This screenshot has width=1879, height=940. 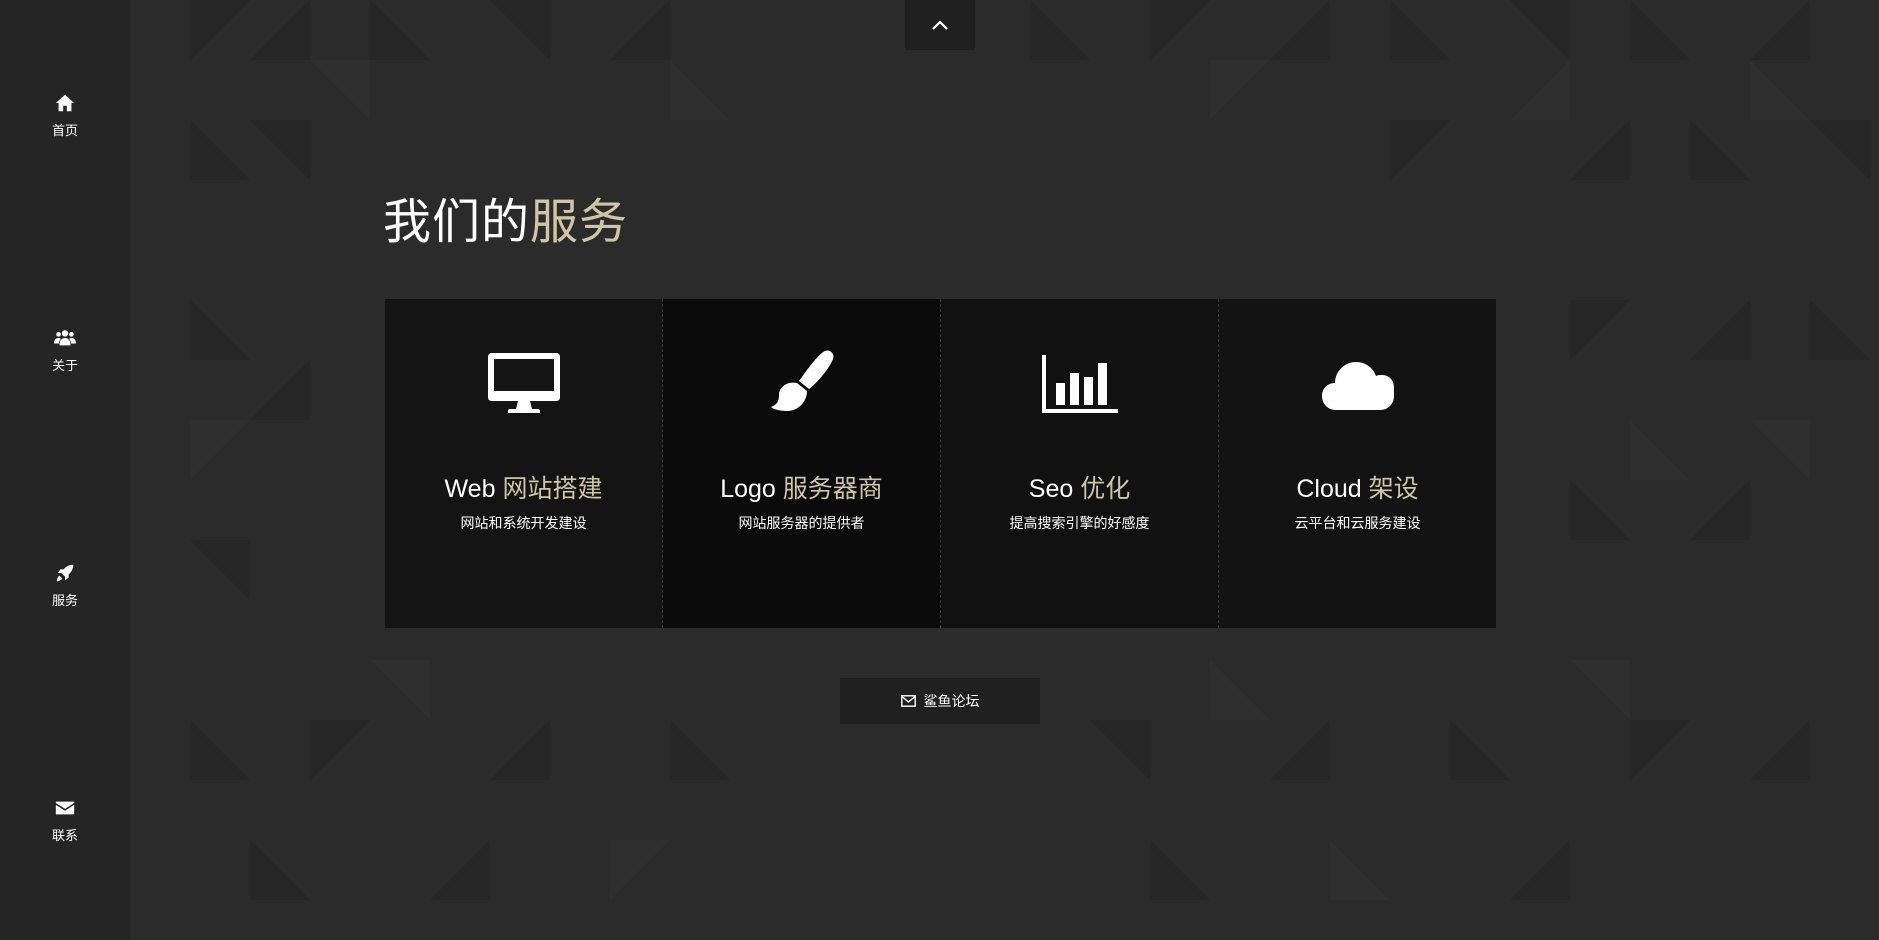 What do you see at coordinates (523, 524) in the screenshot?
I see `service-description: 网站和系统开发建设` at bounding box center [523, 524].